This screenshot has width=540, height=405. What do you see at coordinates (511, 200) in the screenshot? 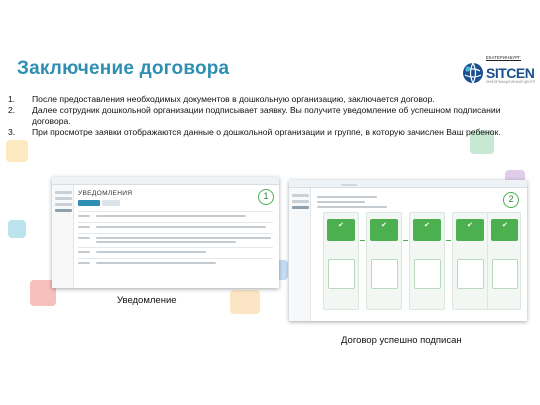
I see `step-badge-2: 2` at bounding box center [511, 200].